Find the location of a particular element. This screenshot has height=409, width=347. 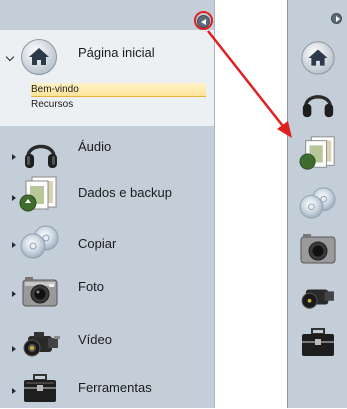

nav-item-tools: Ferramentas is located at coordinates (107, 385).